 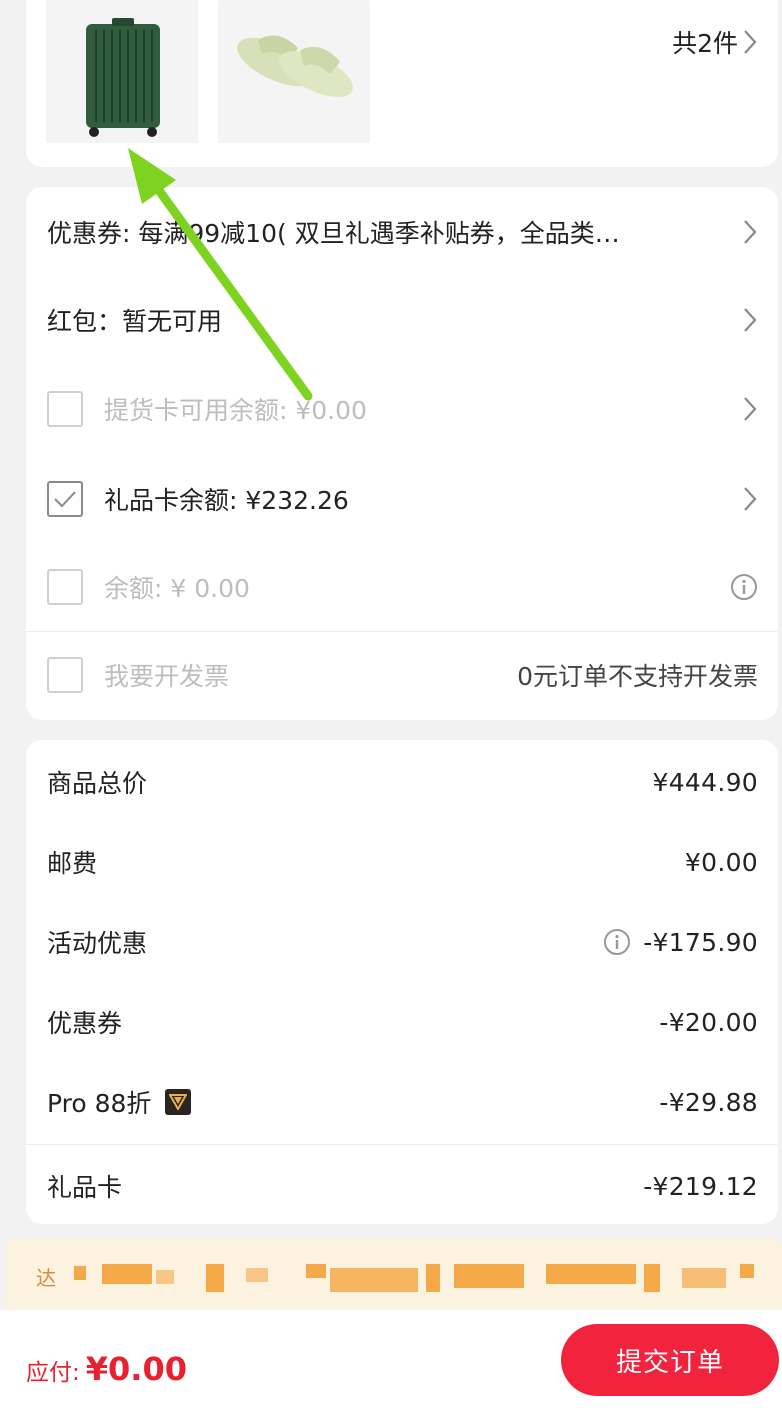 I want to click on gift-card-label: 礼品卡余额: ¥232.26, so click(x=226, y=500).